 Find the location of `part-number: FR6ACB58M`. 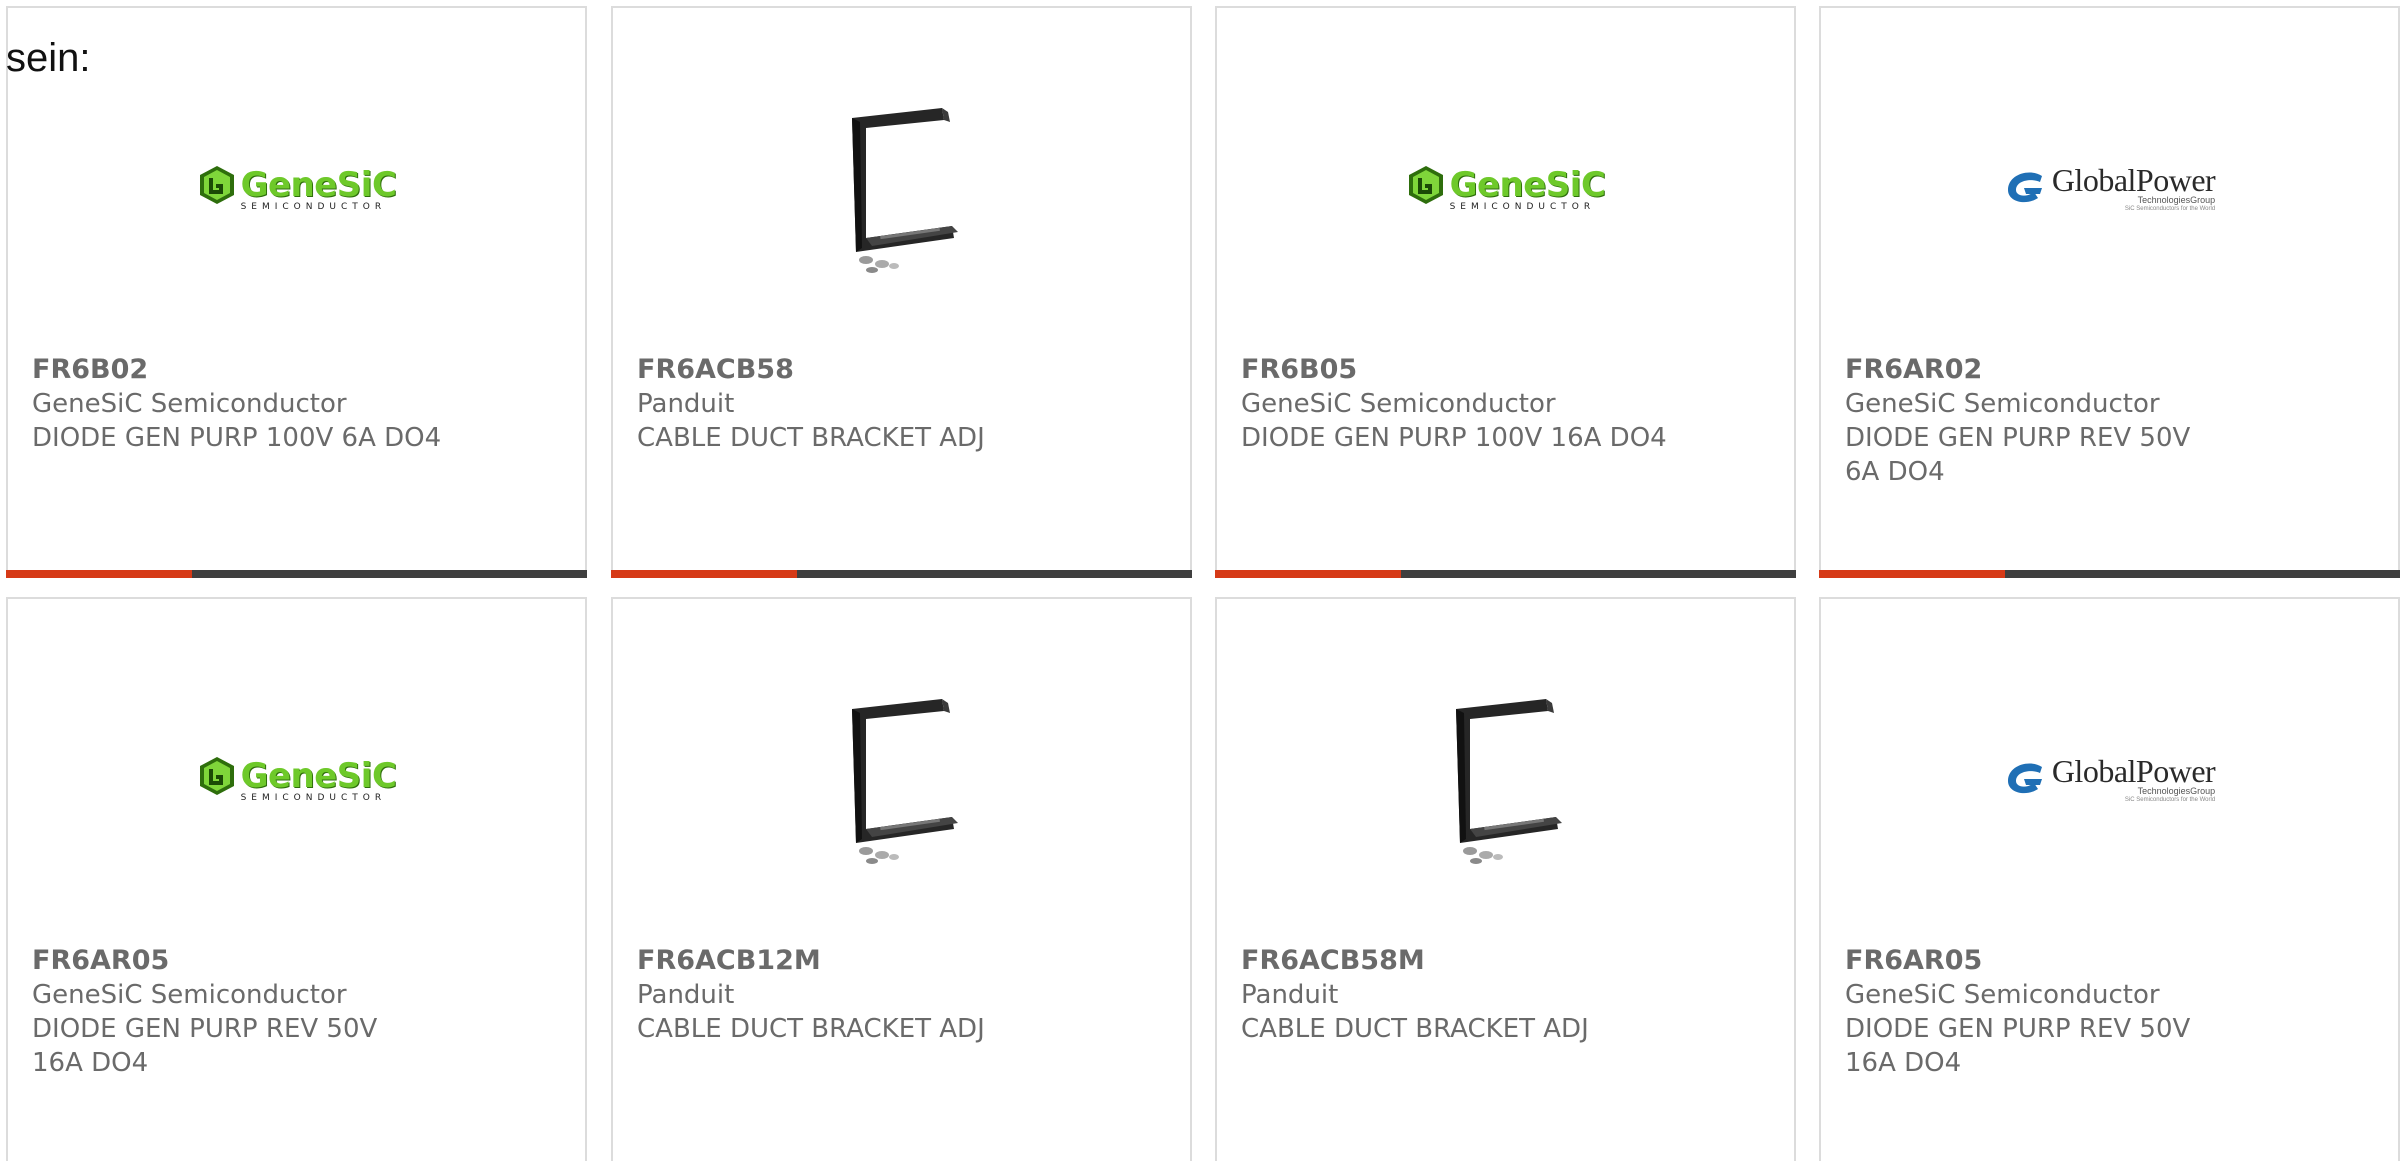

part-number: FR6ACB58M is located at coordinates (1505, 961).